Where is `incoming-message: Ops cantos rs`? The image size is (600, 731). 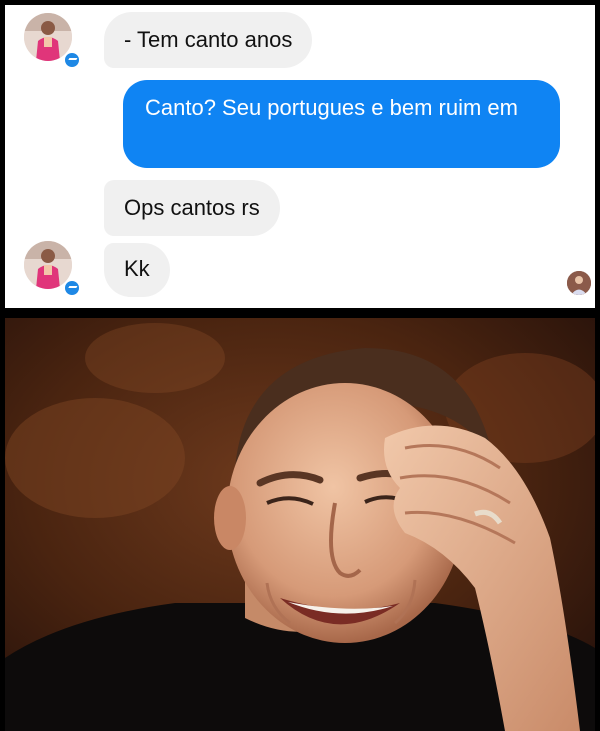 incoming-message: Ops cantos rs is located at coordinates (192, 208).